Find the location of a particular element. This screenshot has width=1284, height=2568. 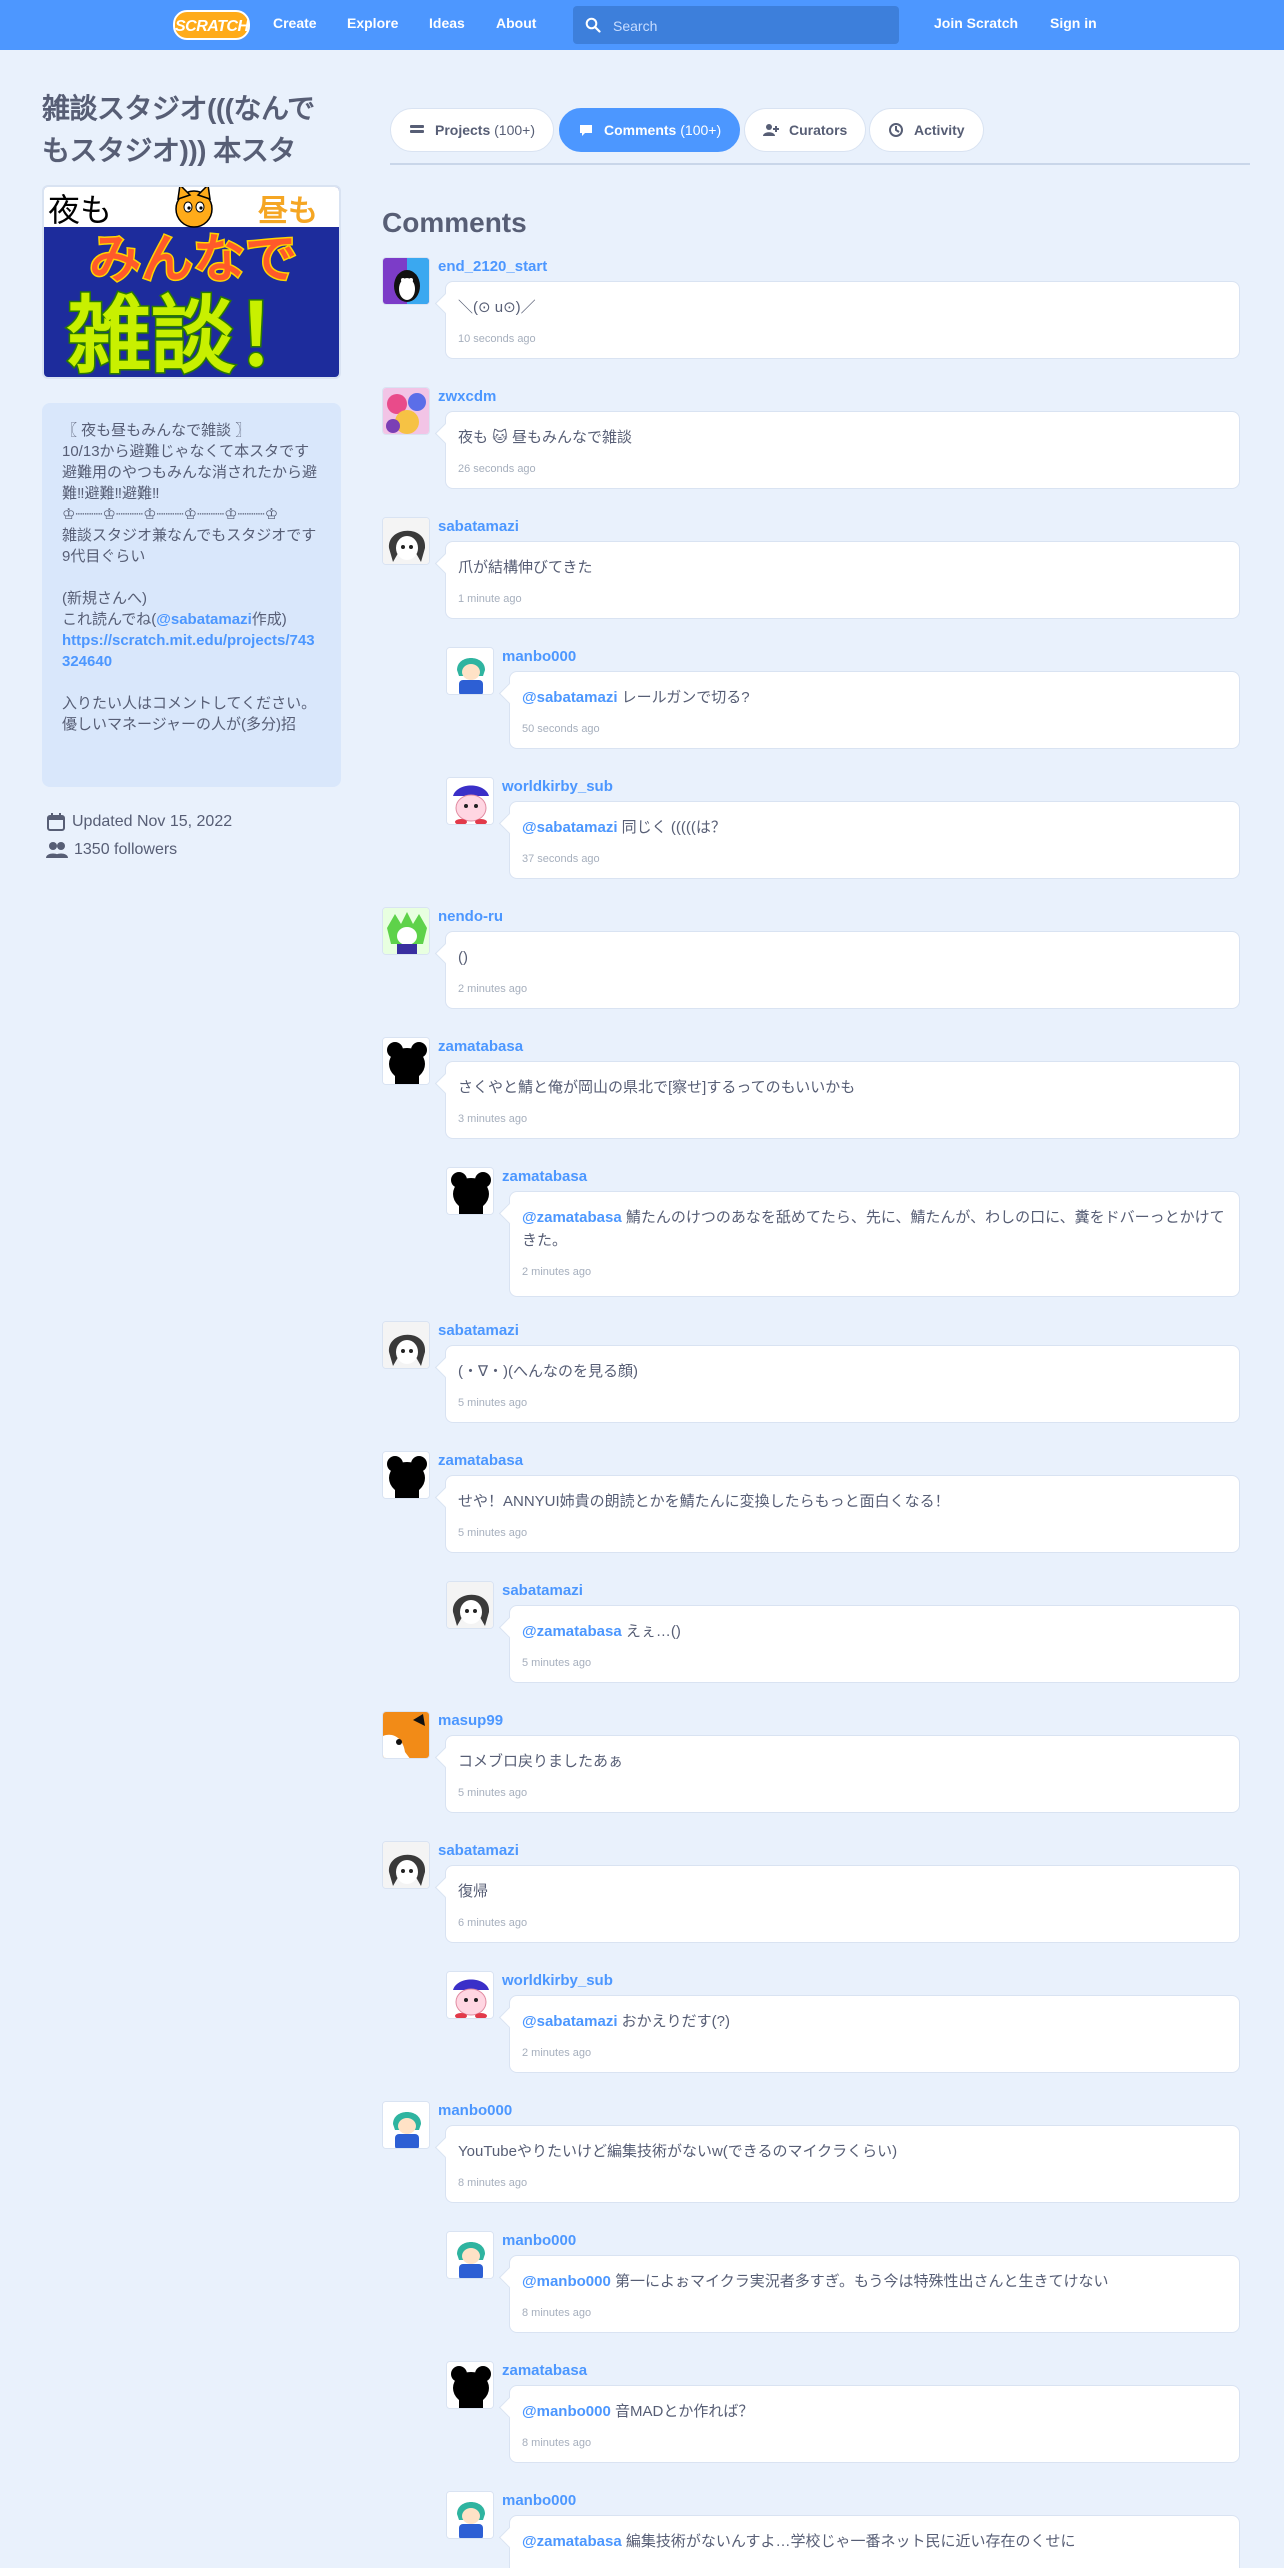

comment-username: masup99 is located at coordinates (470, 1720).